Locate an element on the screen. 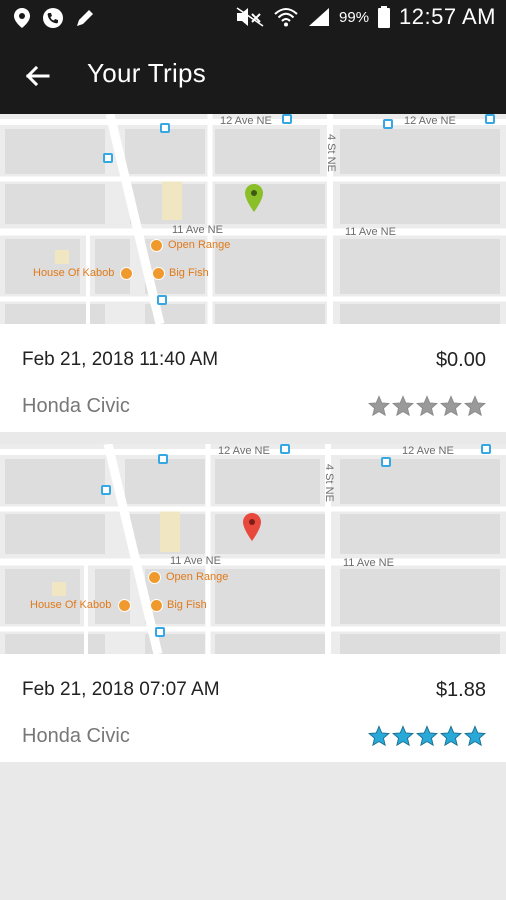  clock: 12:57 AM is located at coordinates (447, 16).